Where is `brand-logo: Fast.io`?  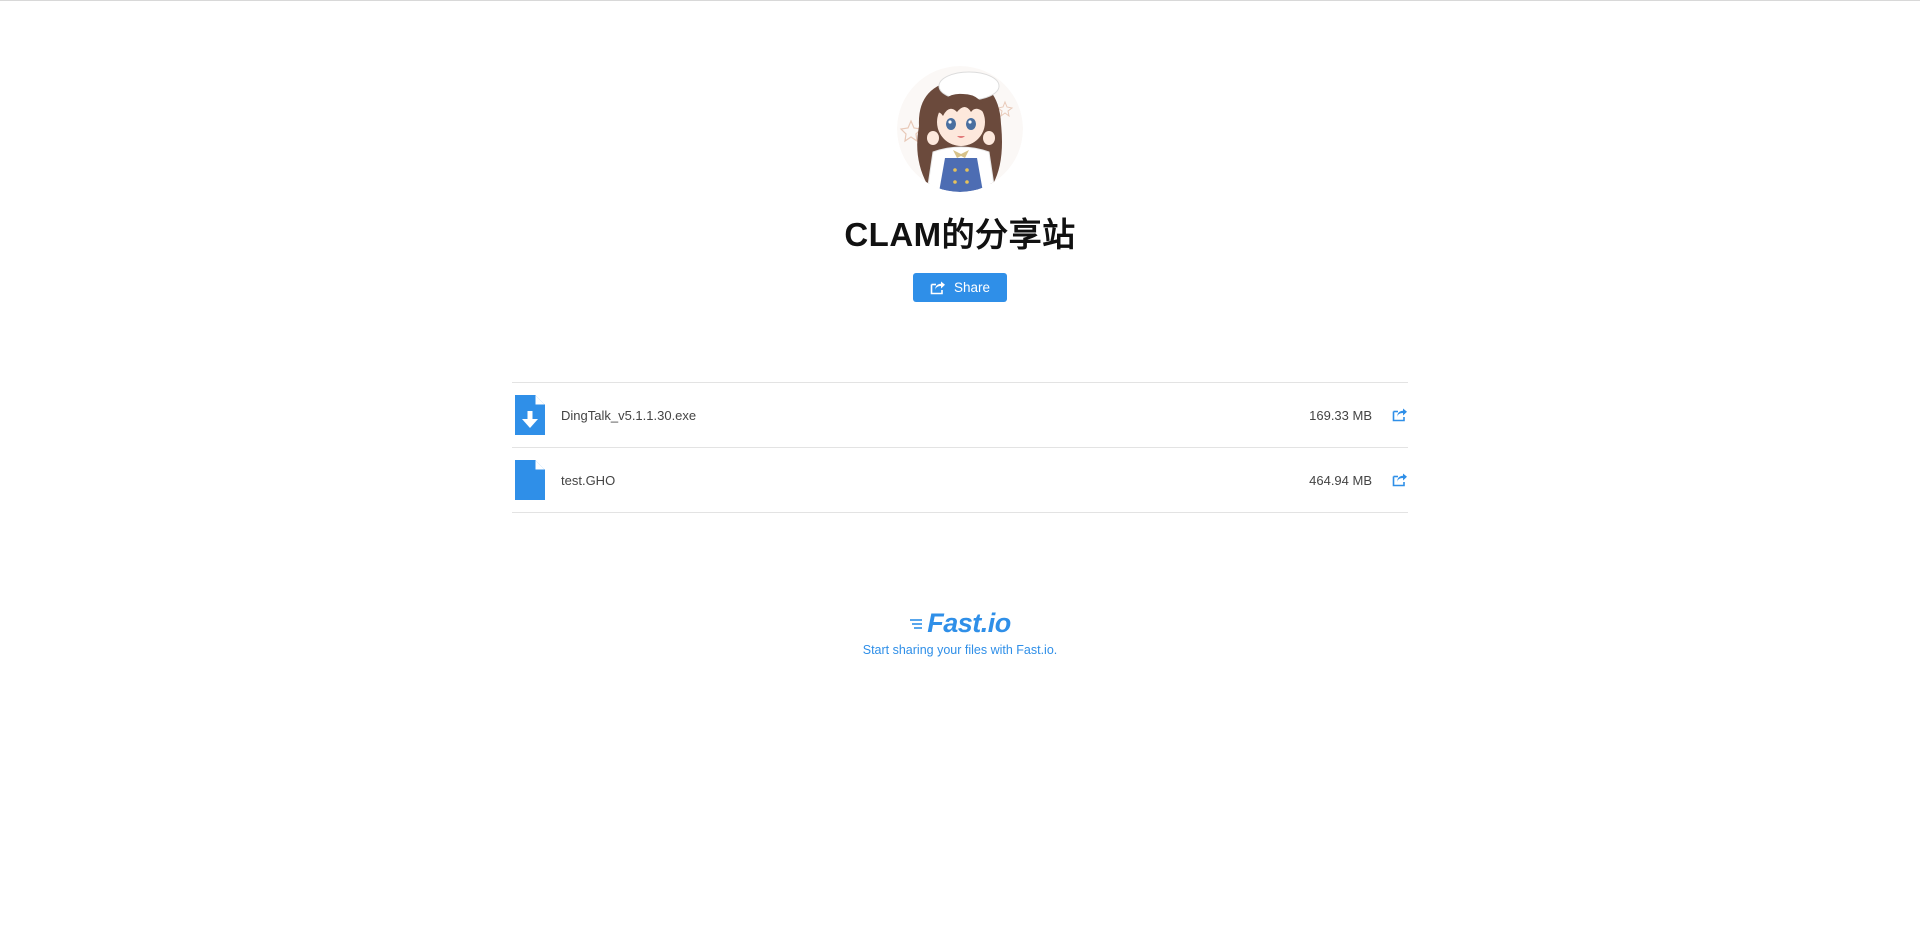
brand-logo: Fast.io is located at coordinates (960, 623).